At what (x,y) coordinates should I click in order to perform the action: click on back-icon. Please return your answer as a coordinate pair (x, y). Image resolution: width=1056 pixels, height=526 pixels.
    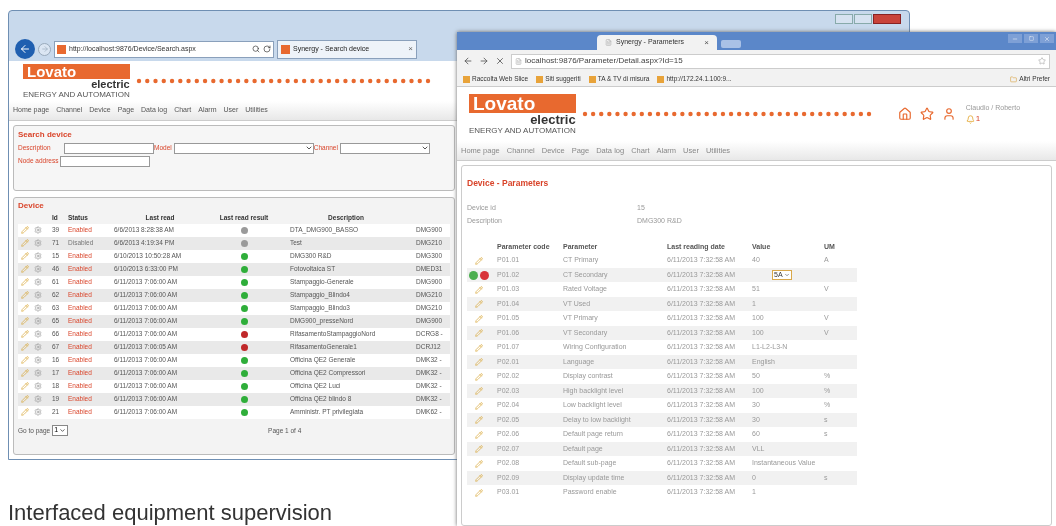
    Looking at the image, I should click on (468, 61).